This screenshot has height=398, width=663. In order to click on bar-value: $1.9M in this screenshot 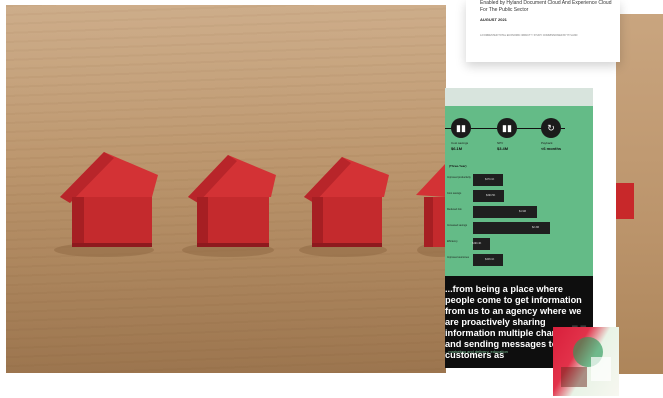, I will do `click(522, 211)`.